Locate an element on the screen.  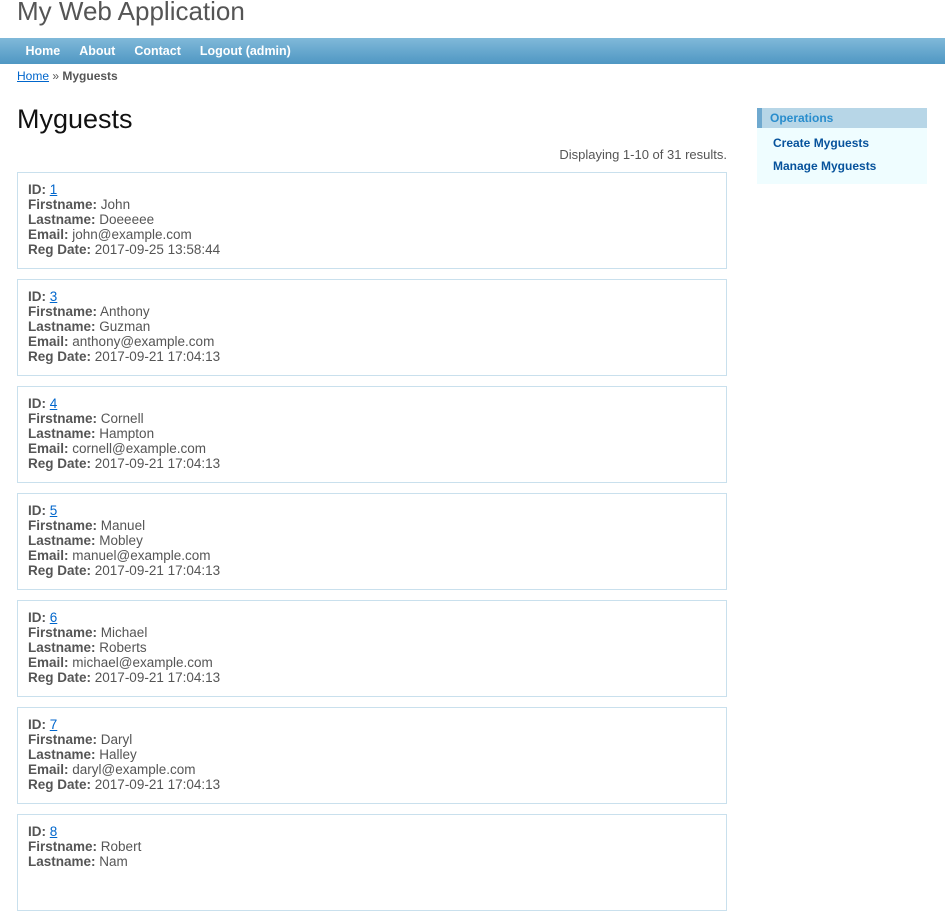
field-regdate: Reg Date: 2017-09-25 13:58:44 is located at coordinates (372, 249).